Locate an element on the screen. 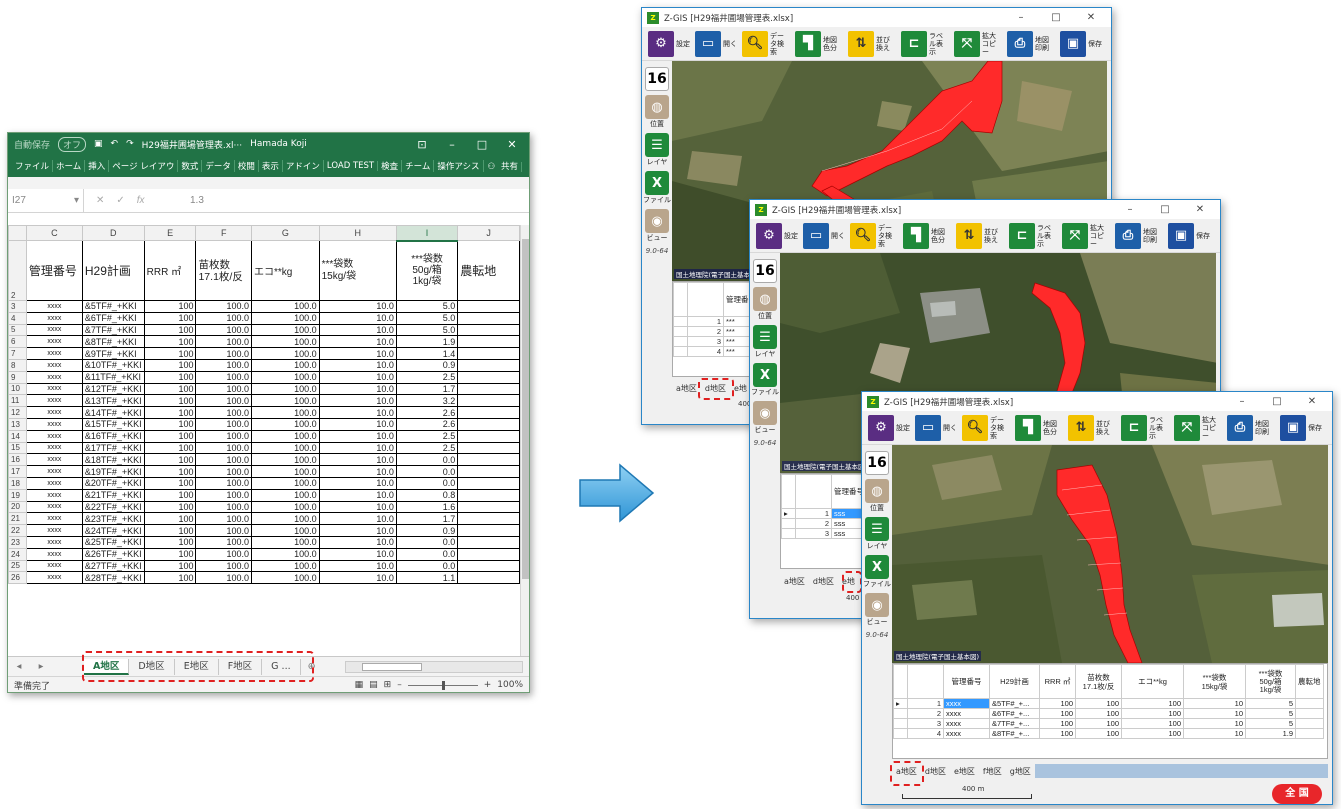 This screenshot has height=809, width=1341. row-header: 2 is located at coordinates (17, 270).